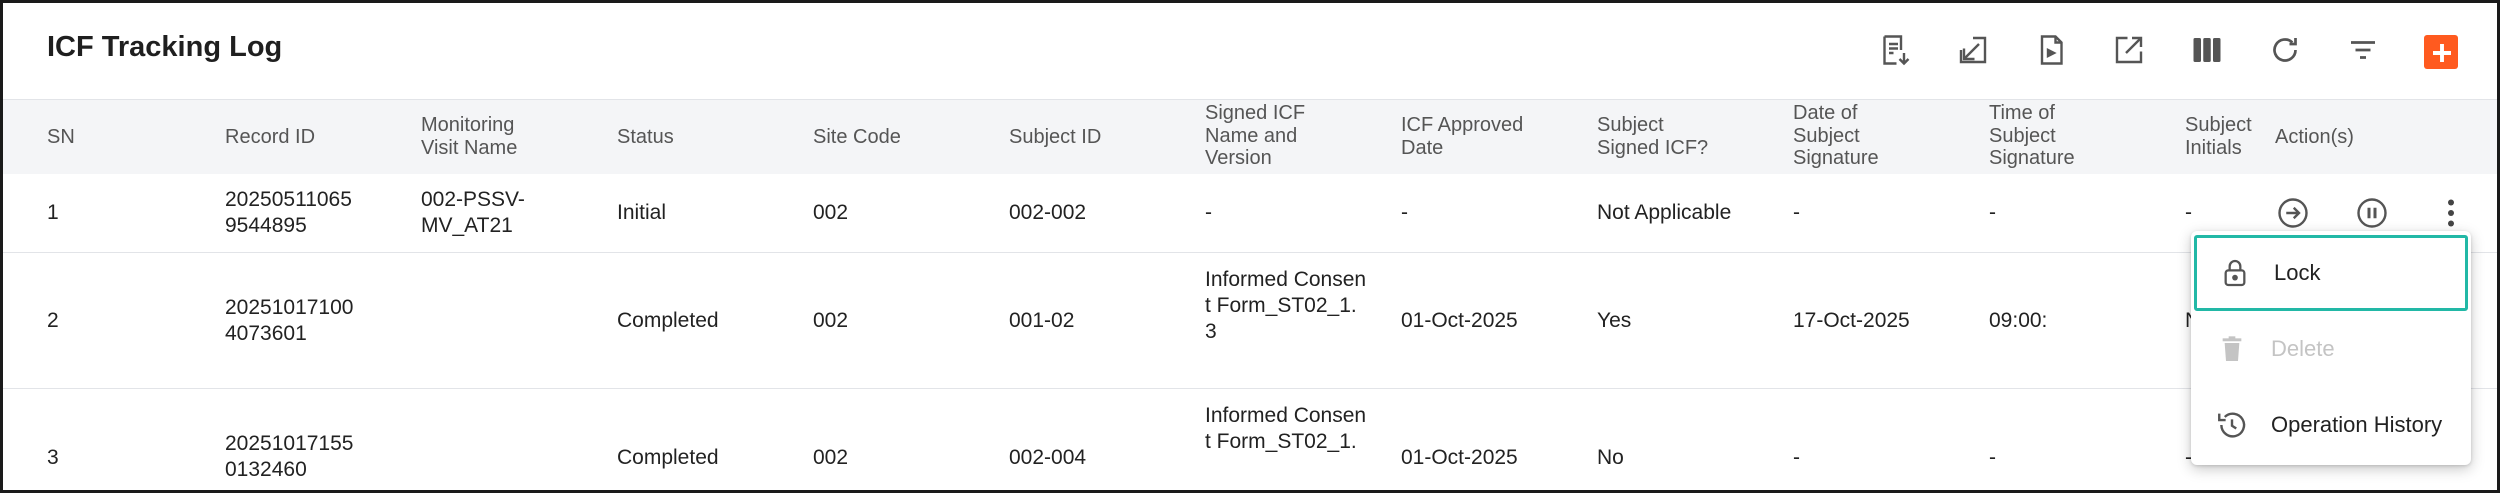 This screenshot has height=493, width=2500. What do you see at coordinates (2232, 425) in the screenshot?
I see `history-icon` at bounding box center [2232, 425].